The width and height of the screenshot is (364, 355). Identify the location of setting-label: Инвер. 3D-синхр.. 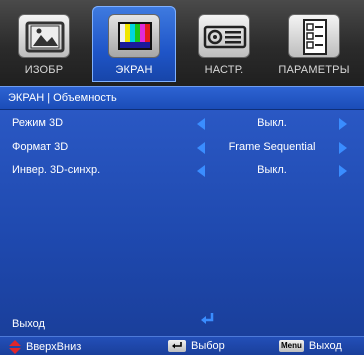
(56, 170).